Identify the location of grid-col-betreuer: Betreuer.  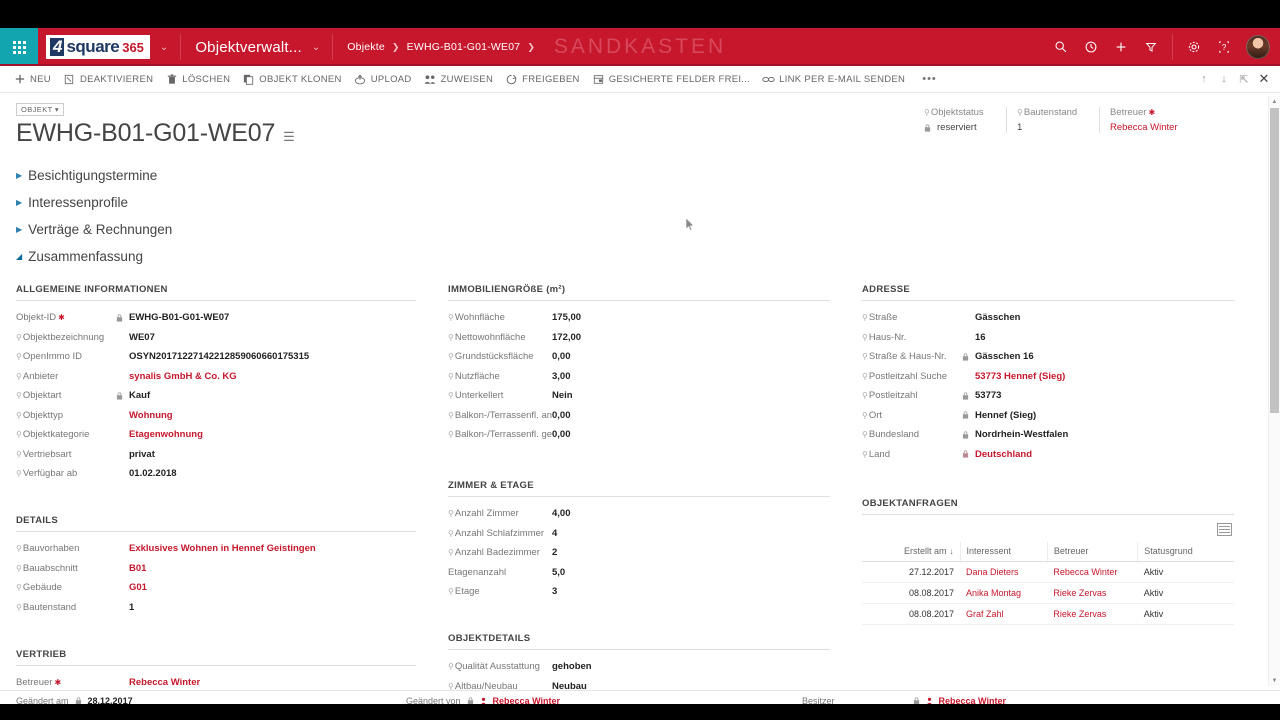
(1093, 551).